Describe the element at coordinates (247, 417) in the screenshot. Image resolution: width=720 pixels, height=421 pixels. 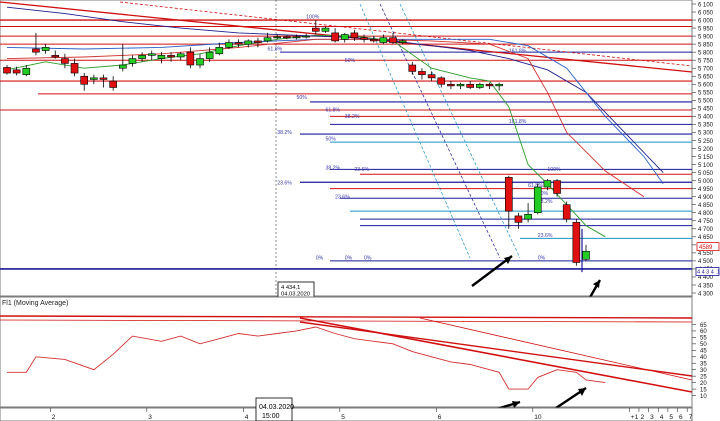
I see `x-tick-label: 4` at that location.